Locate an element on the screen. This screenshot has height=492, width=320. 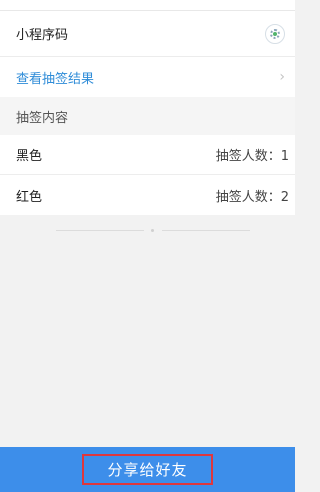
item-count: 抽签人数：1 is located at coordinates (252, 156).